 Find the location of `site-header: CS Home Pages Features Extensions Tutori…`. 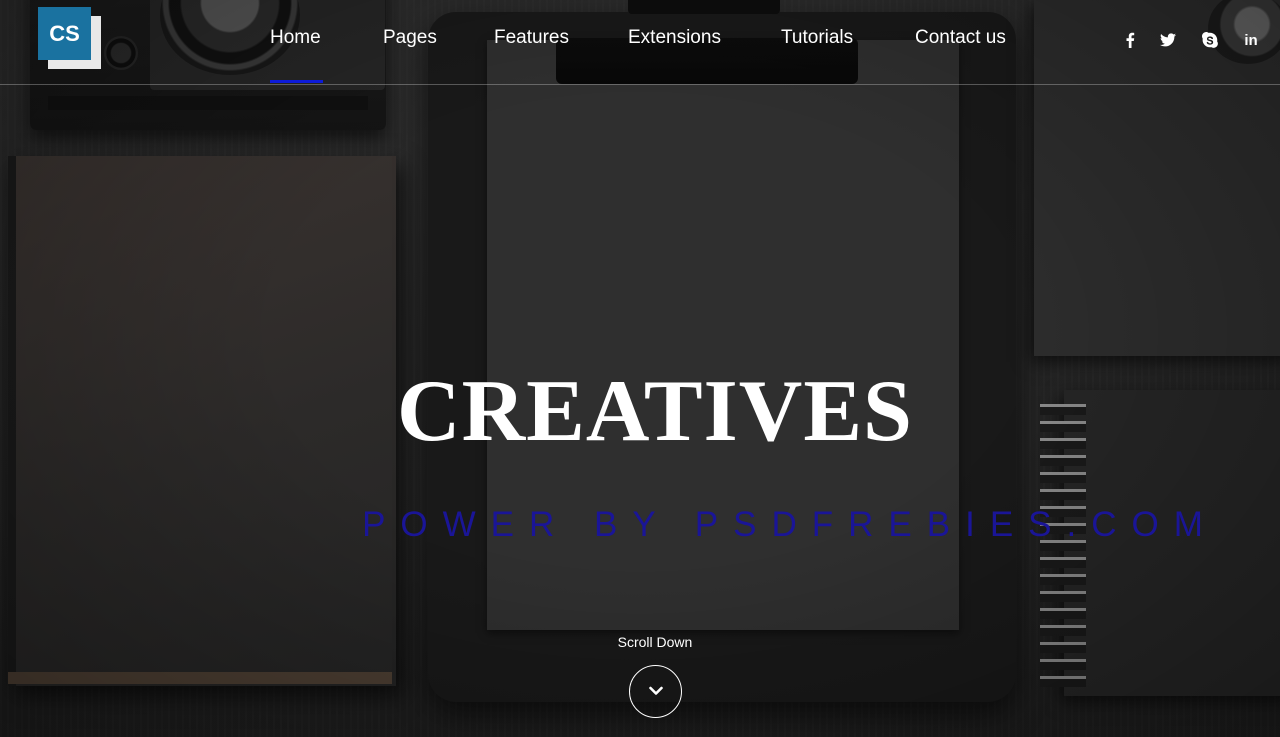

site-header: CS Home Pages Features Extensions Tutori… is located at coordinates (640, 42).